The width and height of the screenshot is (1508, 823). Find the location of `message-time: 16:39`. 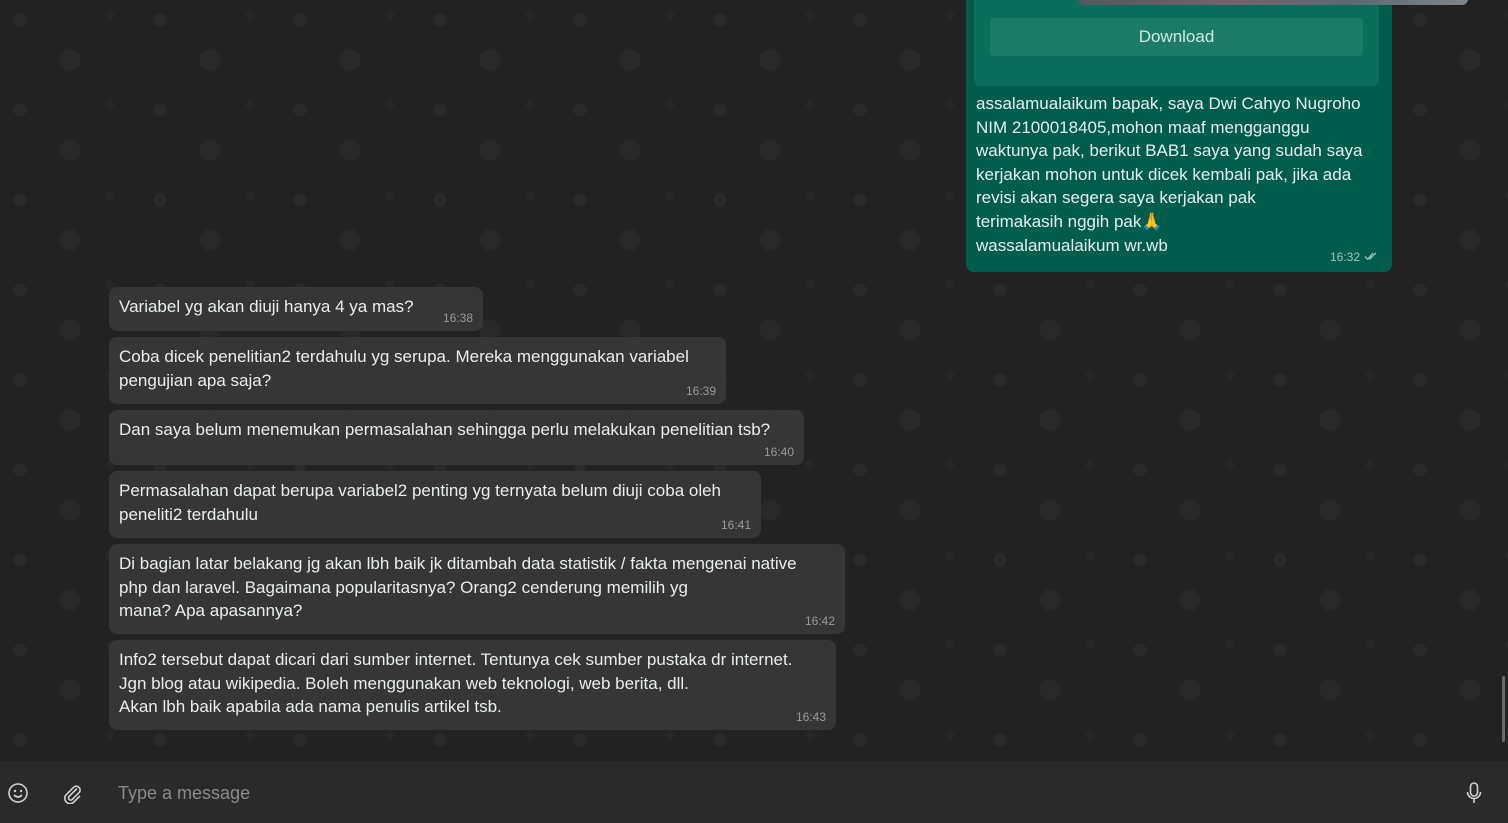

message-time: 16:39 is located at coordinates (700, 391).